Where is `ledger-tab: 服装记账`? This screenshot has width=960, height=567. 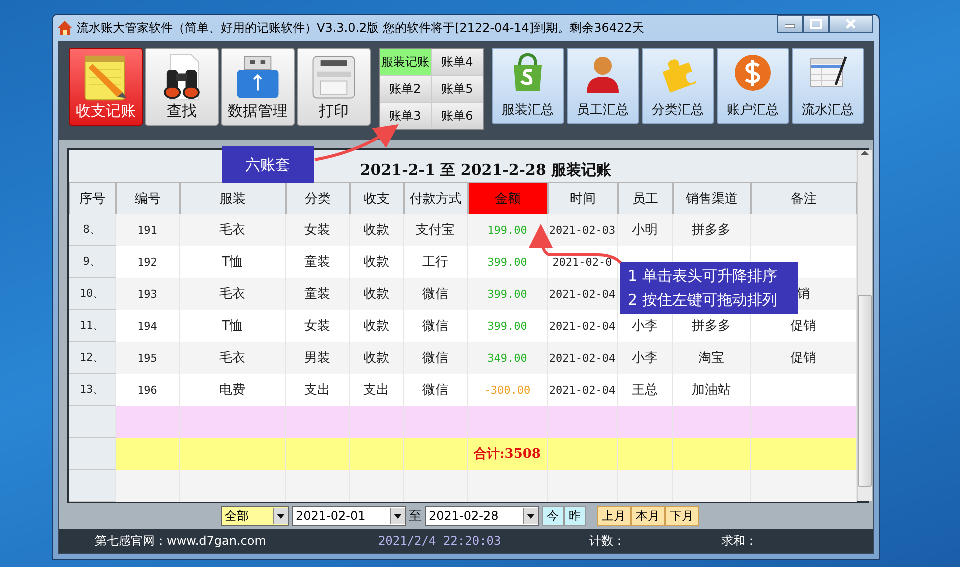 ledger-tab: 服装记账 is located at coordinates (405, 62).